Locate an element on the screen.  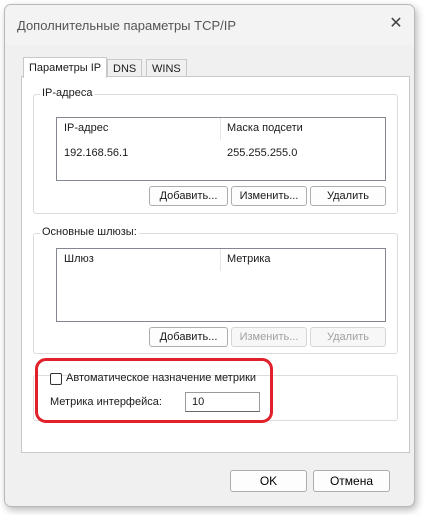
gateway-list: Шлюз Метрика is located at coordinates (221, 285).